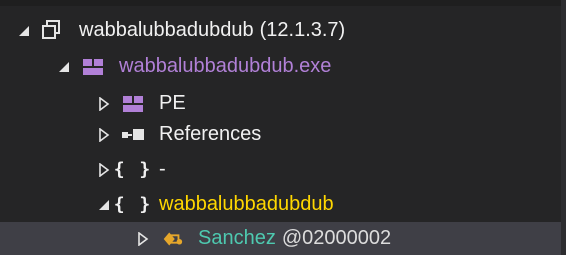 This screenshot has height=255, width=566. What do you see at coordinates (133, 135) in the screenshot?
I see `references-icon` at bounding box center [133, 135].